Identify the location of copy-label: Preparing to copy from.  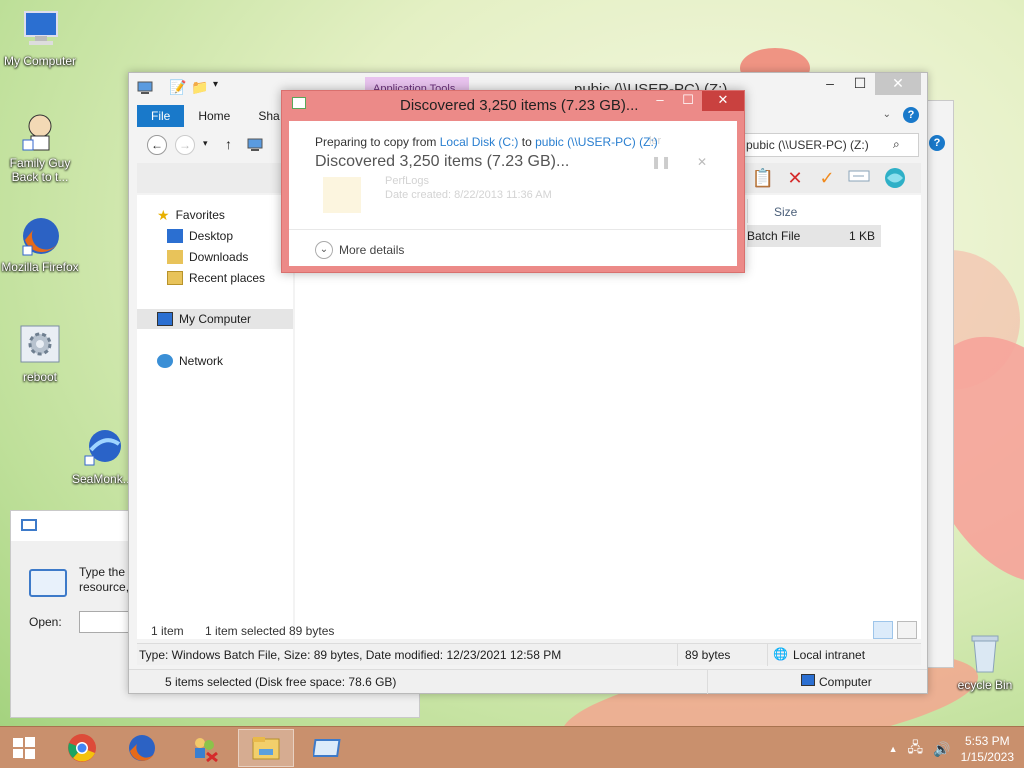
(377, 142).